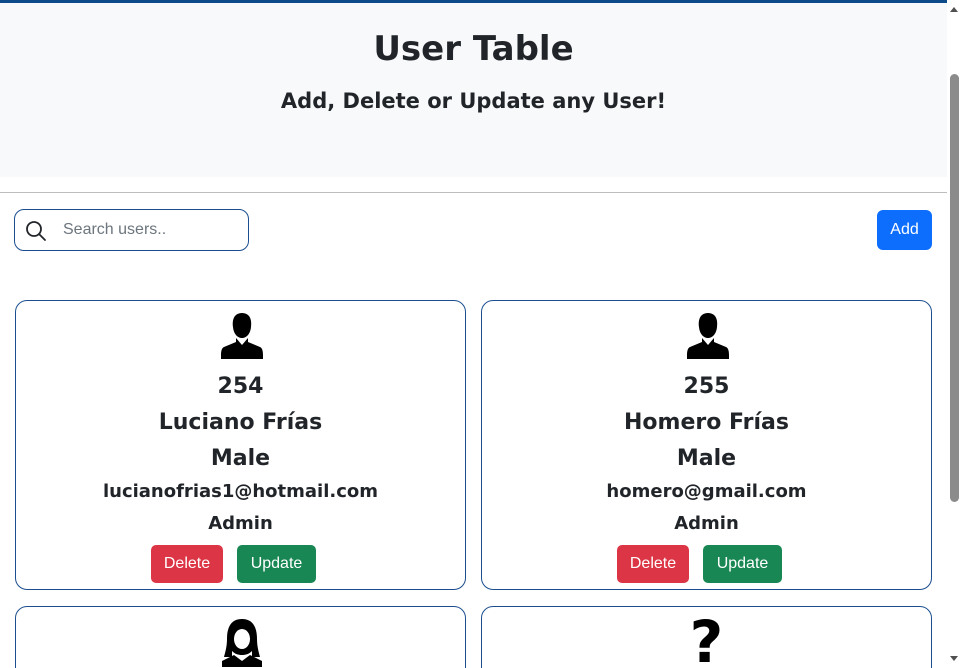  I want to click on search-box, so click(131, 230).